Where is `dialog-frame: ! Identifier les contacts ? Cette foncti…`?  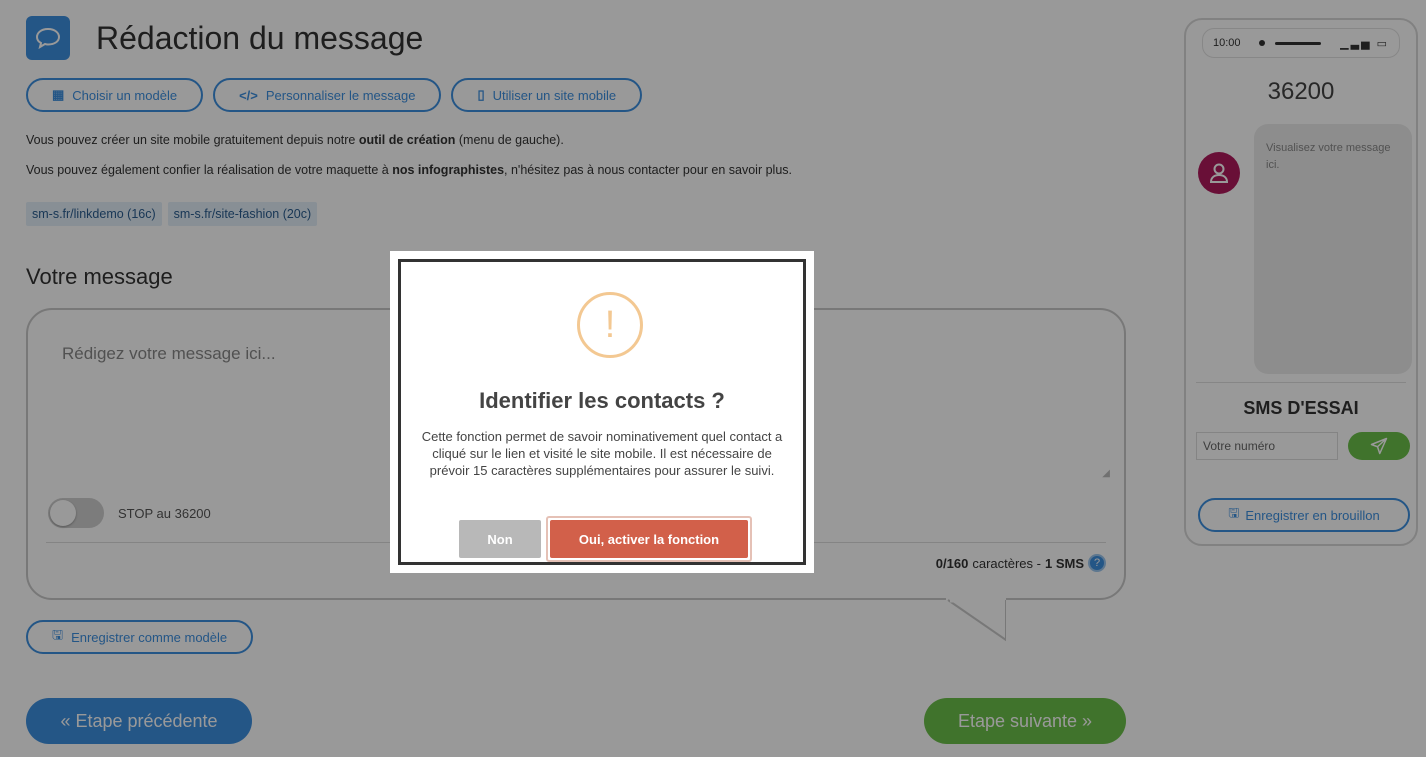 dialog-frame: ! Identifier les contacts ? Cette foncti… is located at coordinates (602, 412).